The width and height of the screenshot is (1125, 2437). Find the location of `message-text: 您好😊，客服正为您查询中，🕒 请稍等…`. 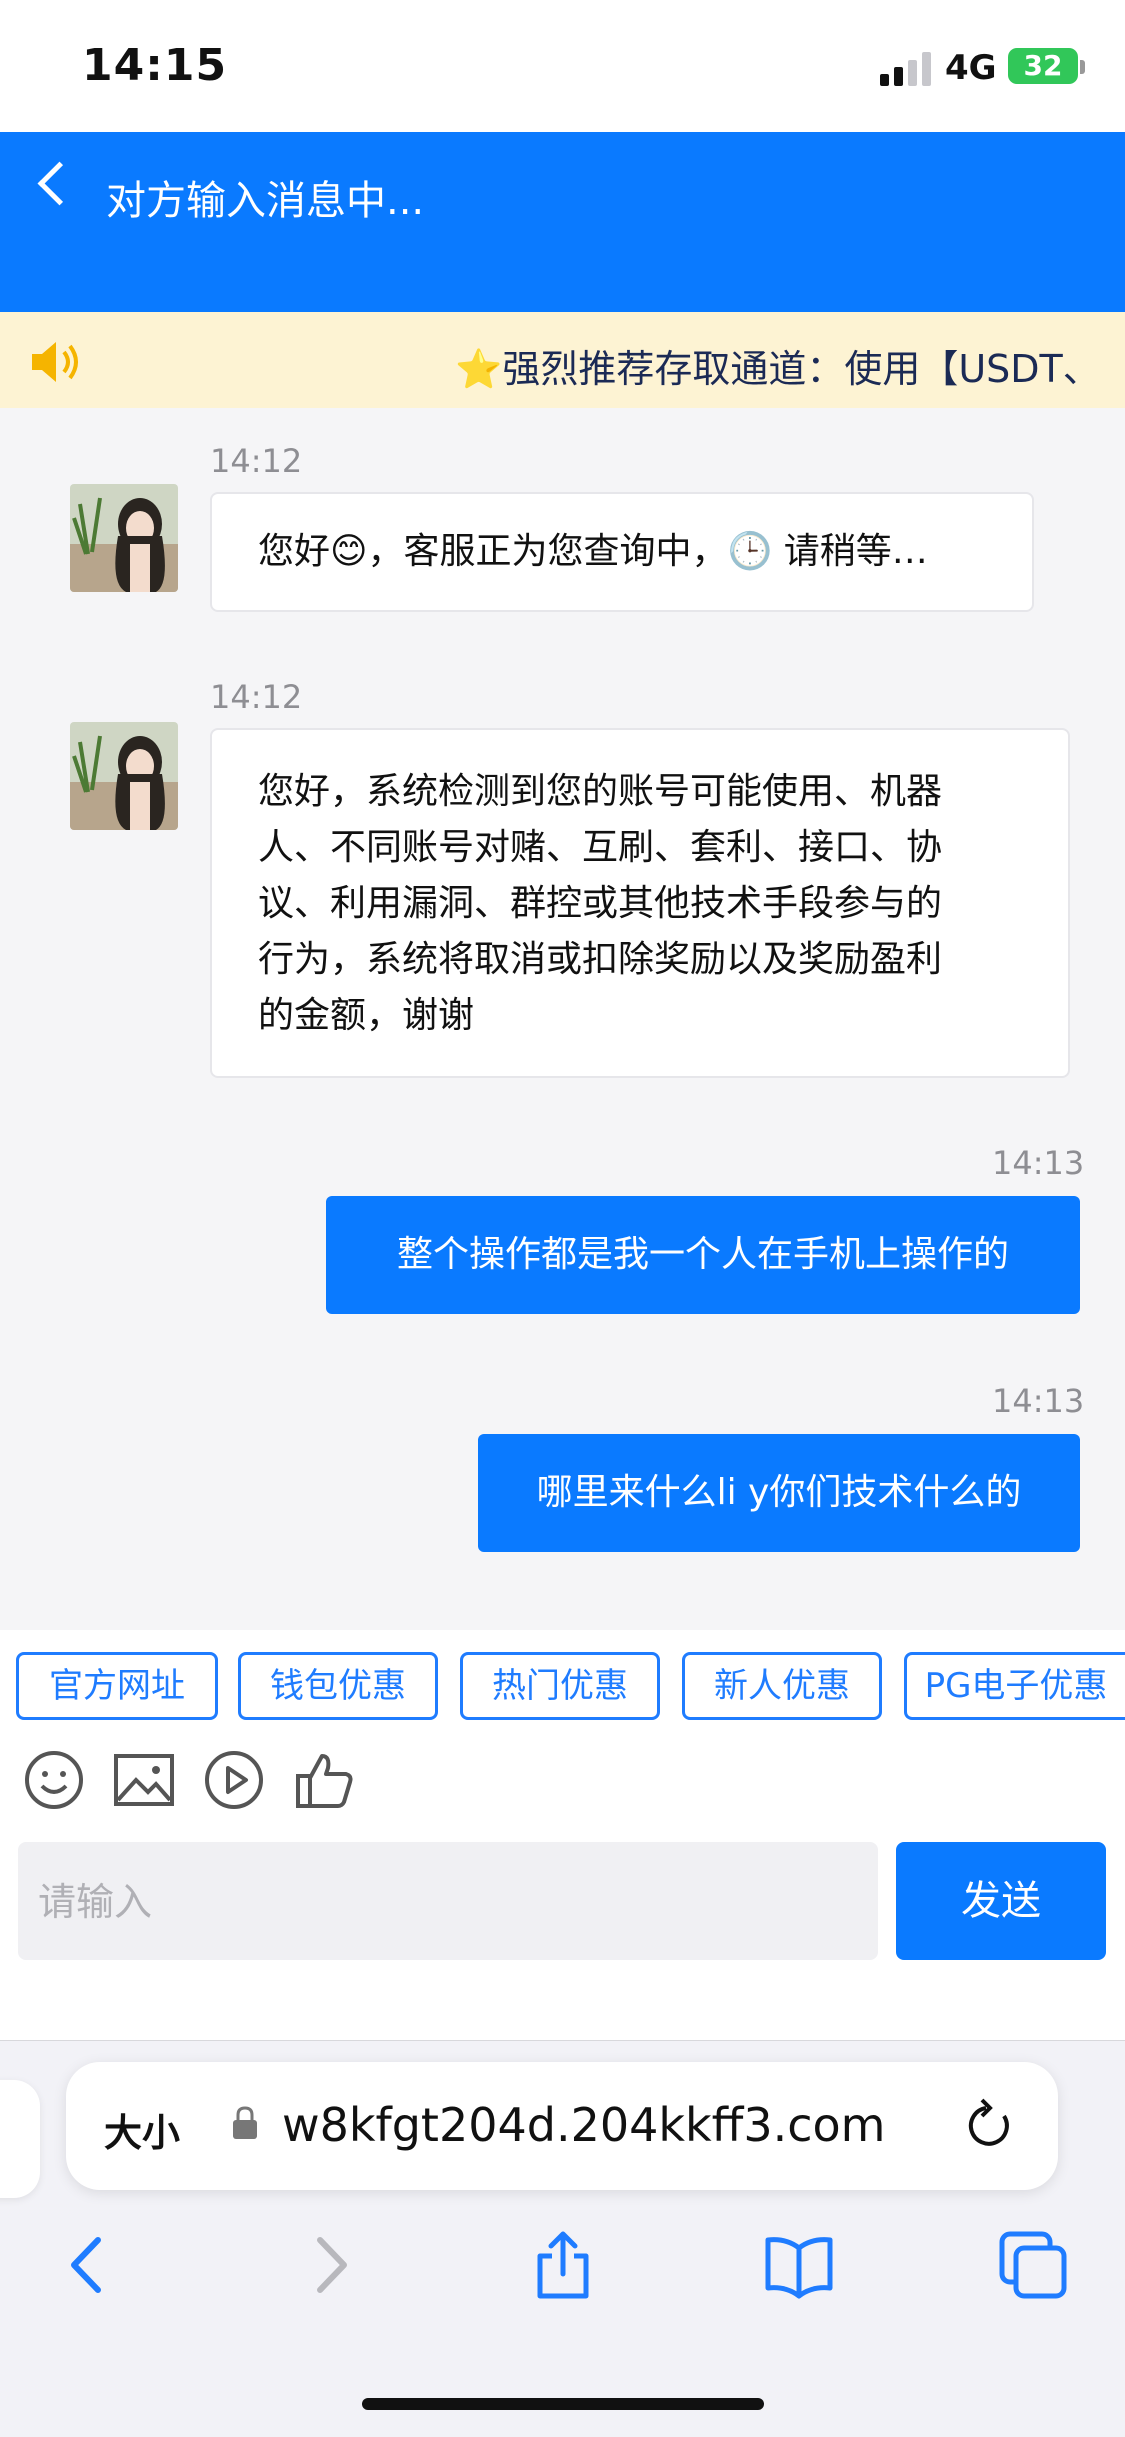

message-text: 您好😊，客服正为您查询中，🕒 请稍等… is located at coordinates (593, 551).